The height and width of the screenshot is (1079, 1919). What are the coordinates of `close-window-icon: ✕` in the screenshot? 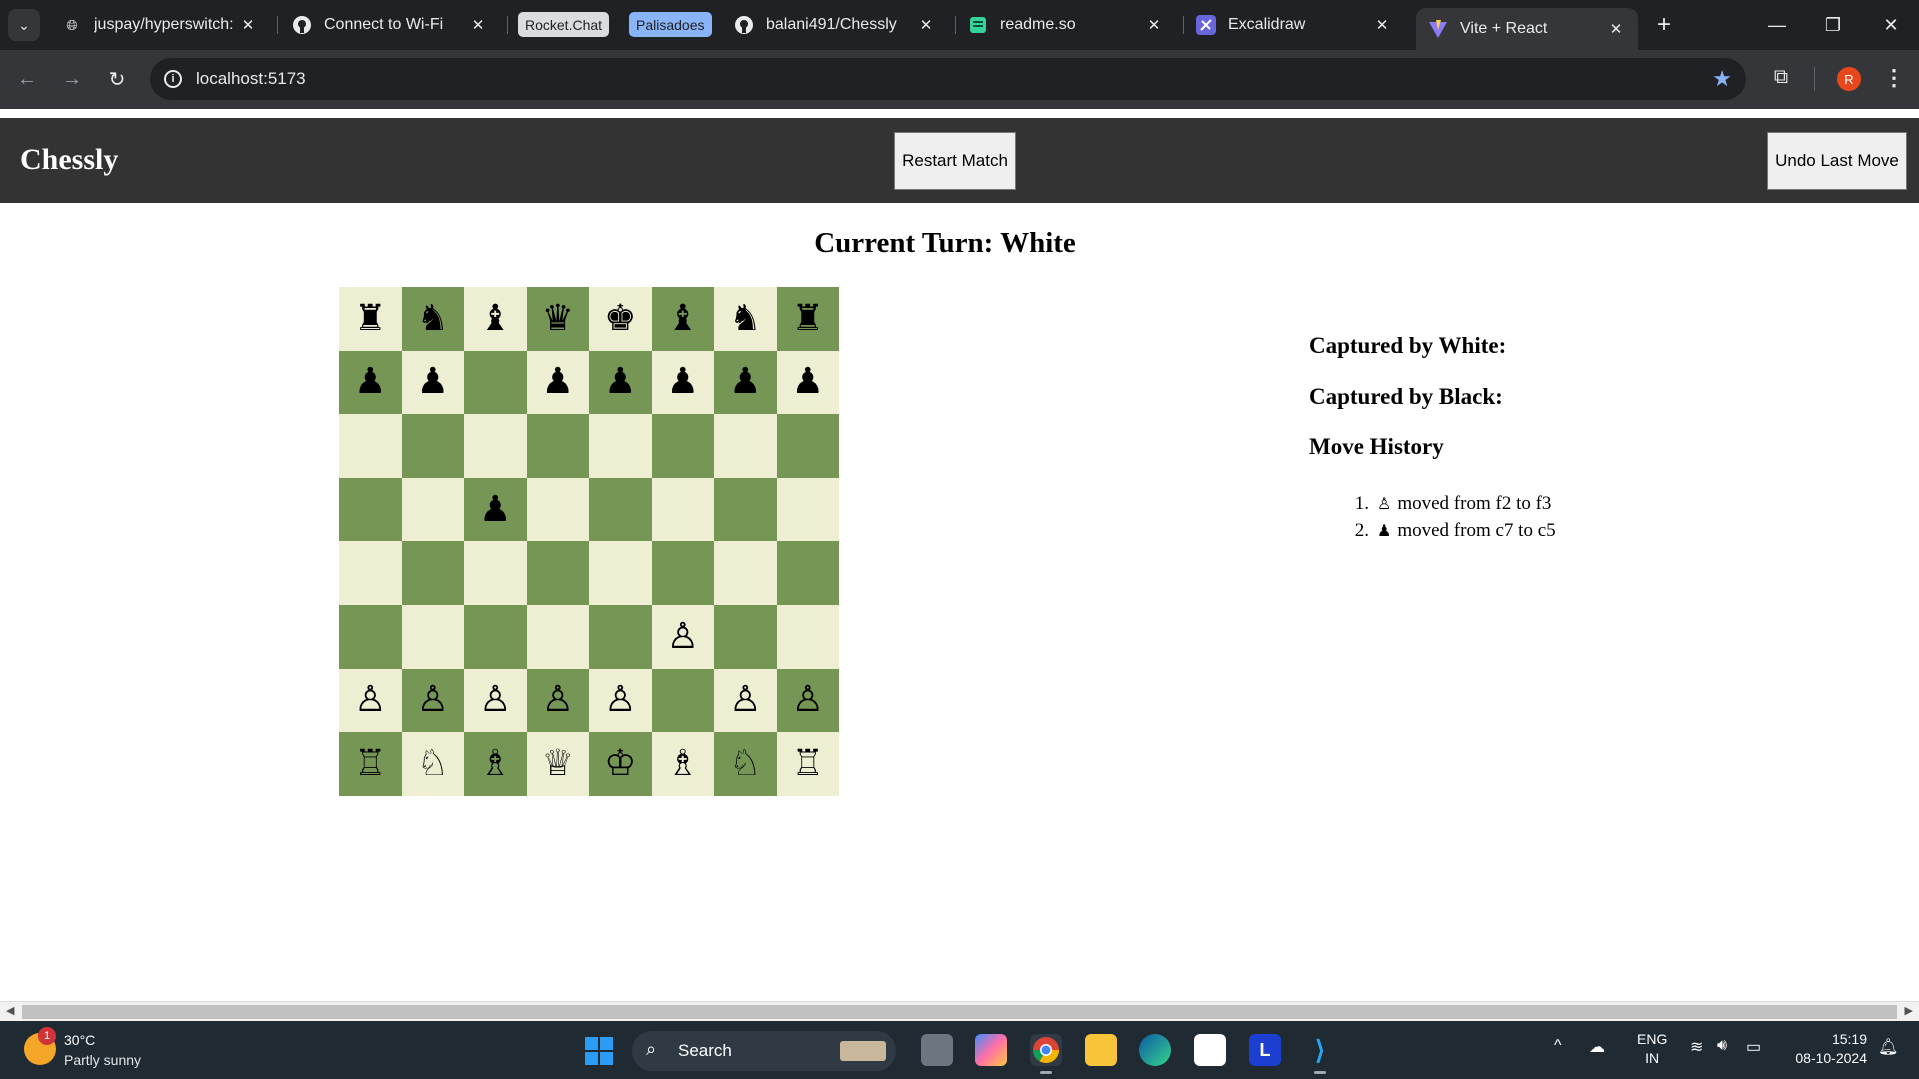 It's located at (1891, 25).